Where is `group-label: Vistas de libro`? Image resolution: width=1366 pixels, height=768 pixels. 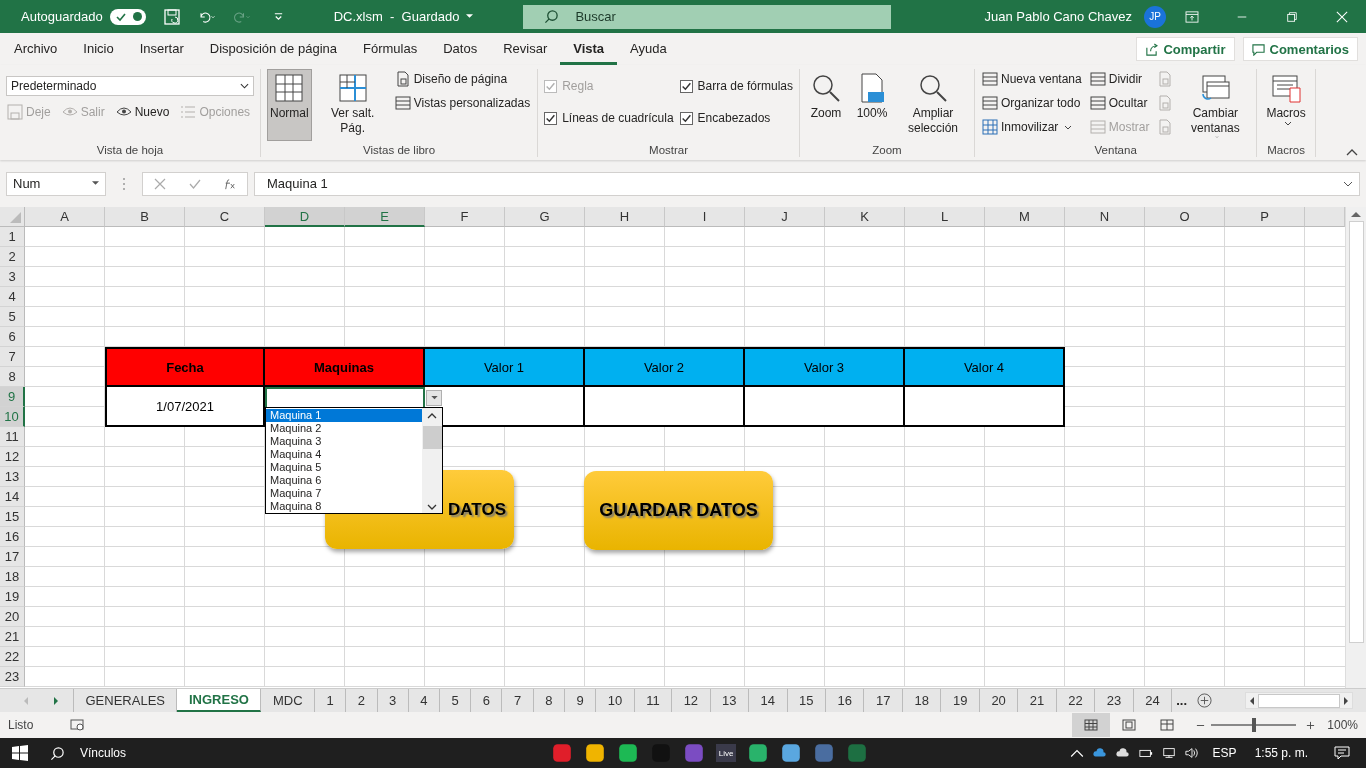
group-label: Vistas de libro is located at coordinates (399, 150).